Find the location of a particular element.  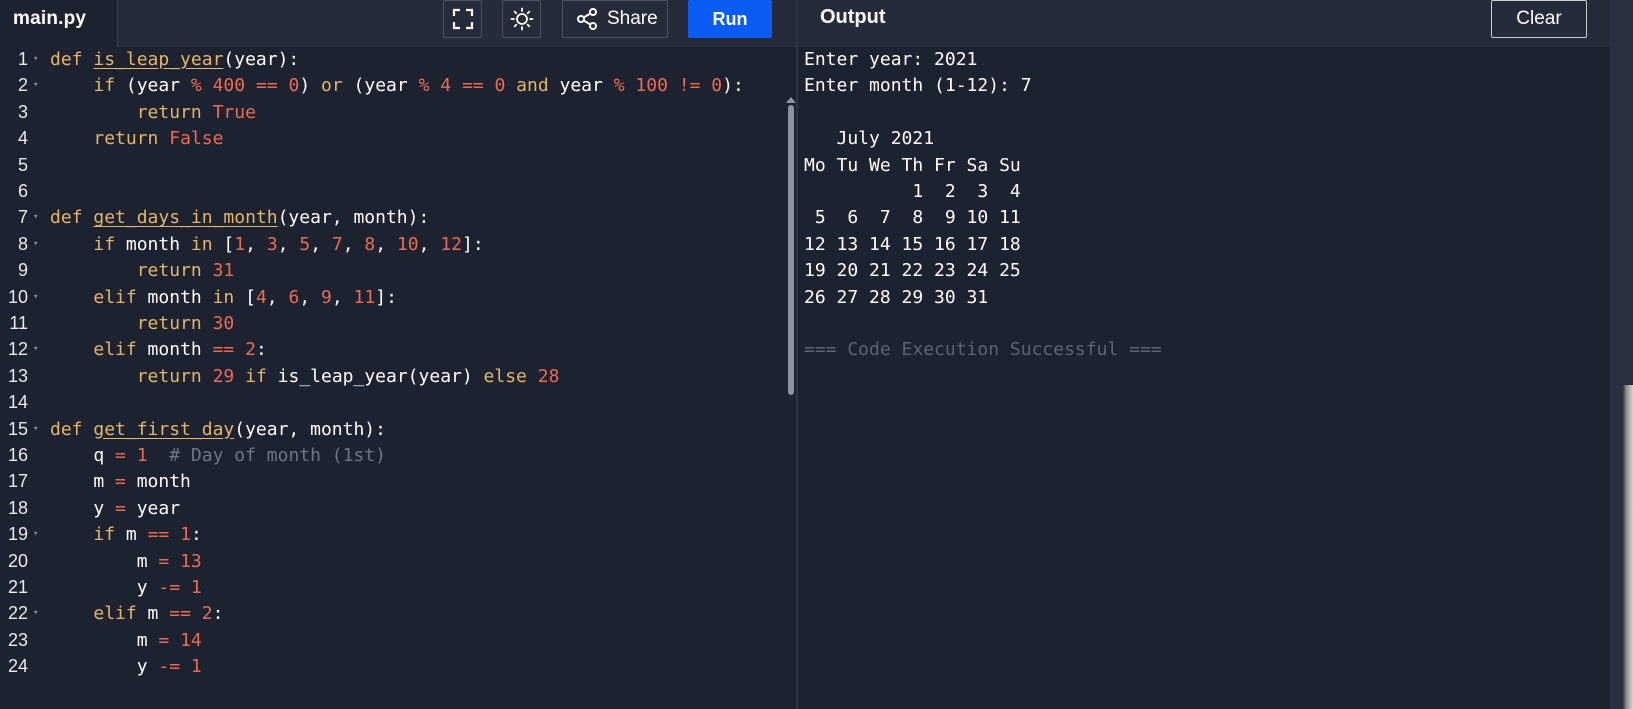

line-number: 20 is located at coordinates (17, 560).